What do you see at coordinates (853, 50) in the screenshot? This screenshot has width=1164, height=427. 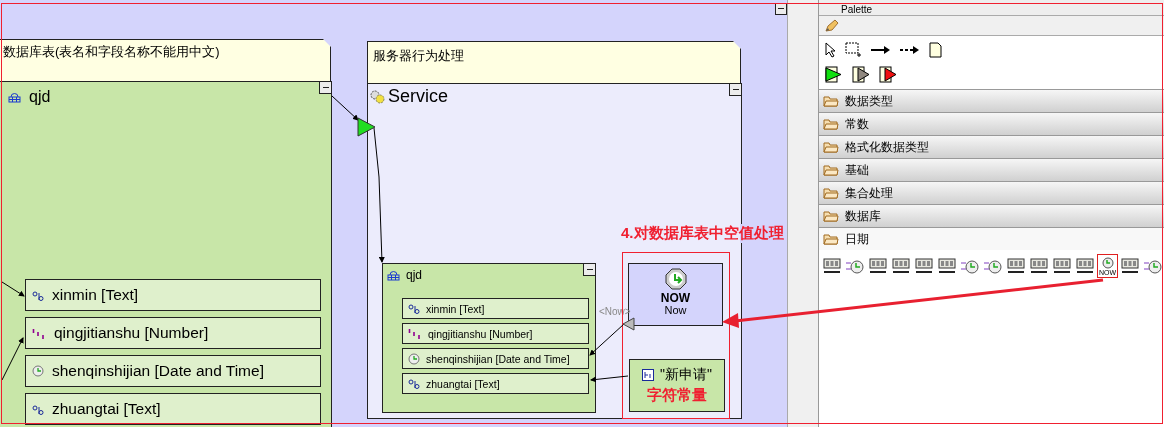 I see `marquee-icon` at bounding box center [853, 50].